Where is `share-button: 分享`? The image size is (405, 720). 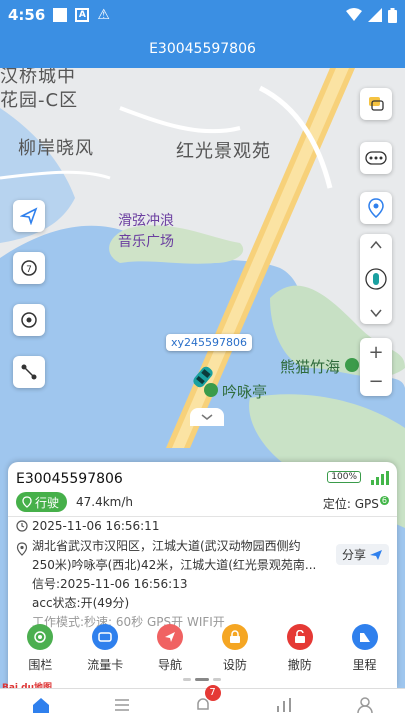 share-button: 分享 is located at coordinates (362, 554).